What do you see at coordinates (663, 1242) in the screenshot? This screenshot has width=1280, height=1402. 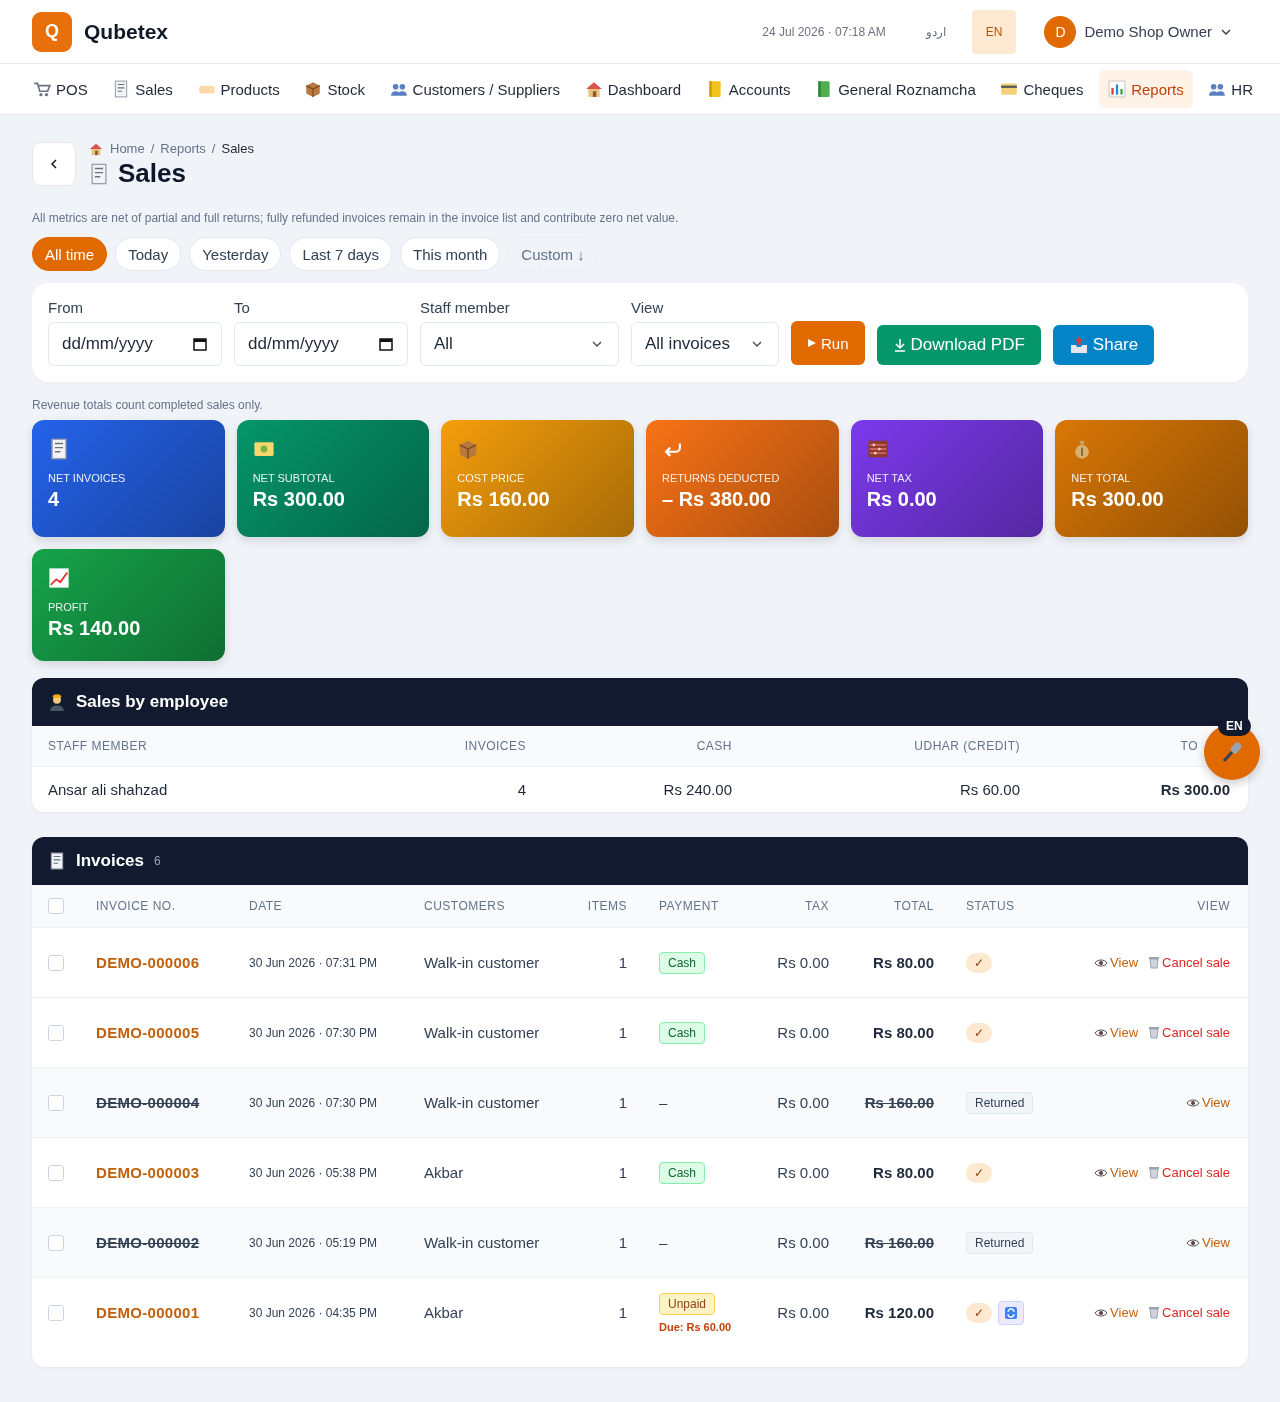 I see `table-cell: –` at bounding box center [663, 1242].